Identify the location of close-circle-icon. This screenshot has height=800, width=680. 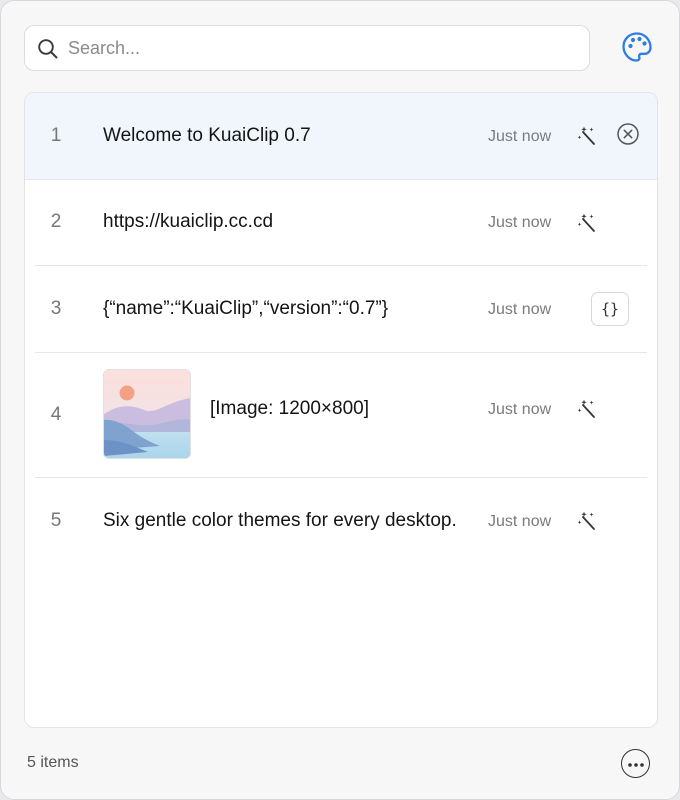
(628, 136).